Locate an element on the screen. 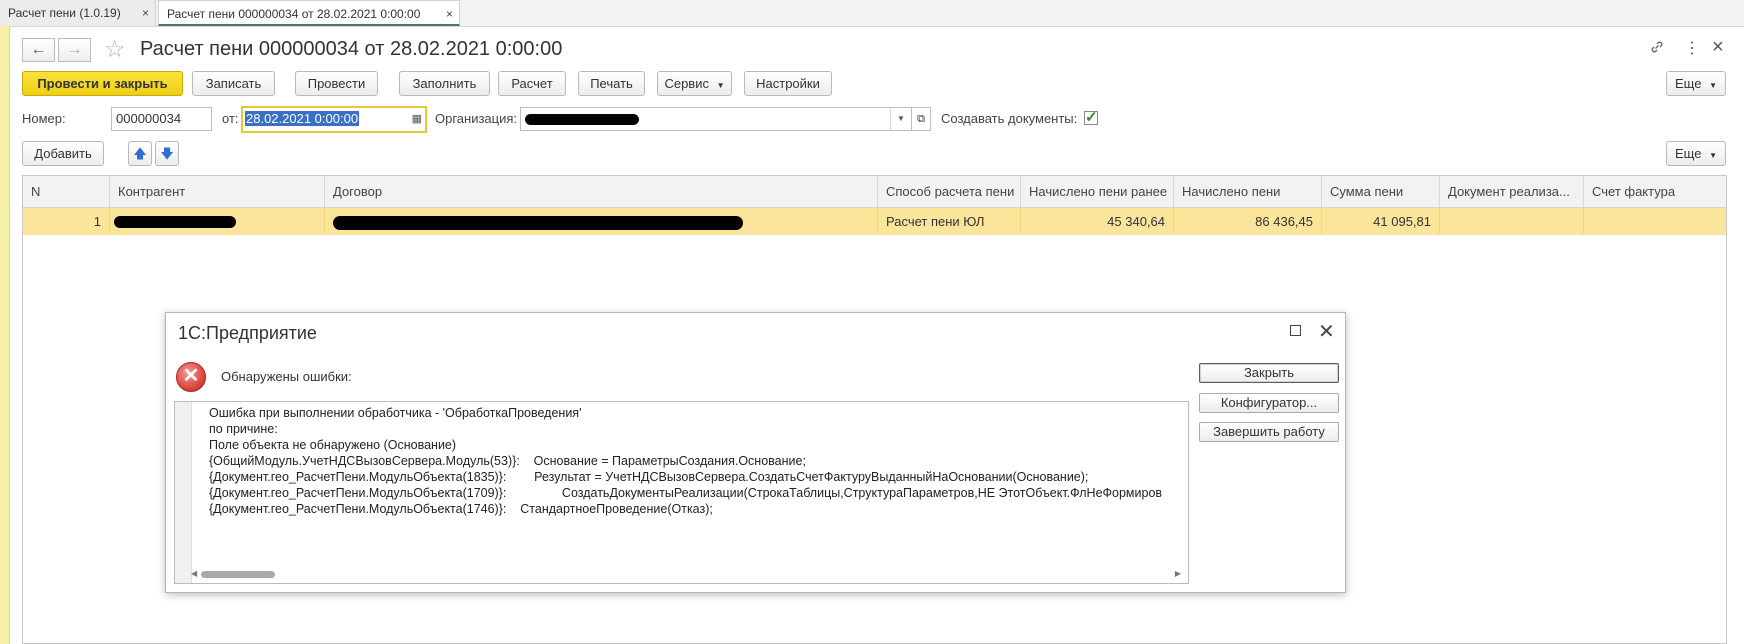 This screenshot has width=1744, height=644. dropdown-arrow-icon: ▼ is located at coordinates (900, 119).